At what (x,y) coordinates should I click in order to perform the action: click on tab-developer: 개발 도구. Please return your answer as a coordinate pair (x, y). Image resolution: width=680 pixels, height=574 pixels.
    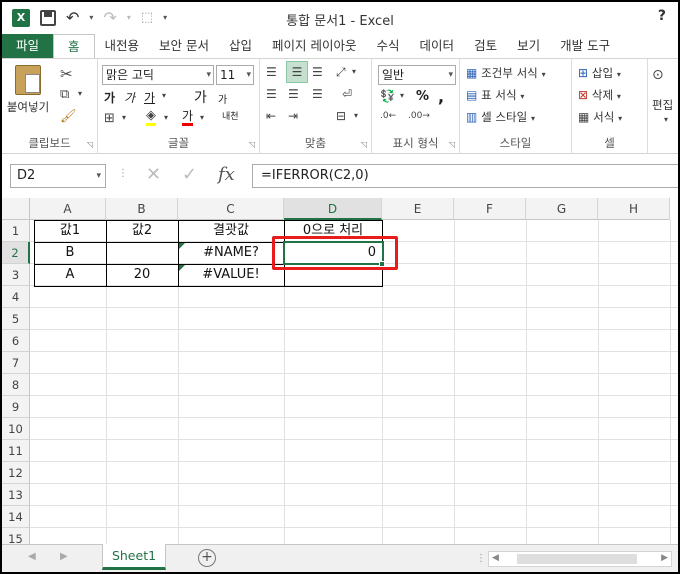
    Looking at the image, I should click on (585, 46).